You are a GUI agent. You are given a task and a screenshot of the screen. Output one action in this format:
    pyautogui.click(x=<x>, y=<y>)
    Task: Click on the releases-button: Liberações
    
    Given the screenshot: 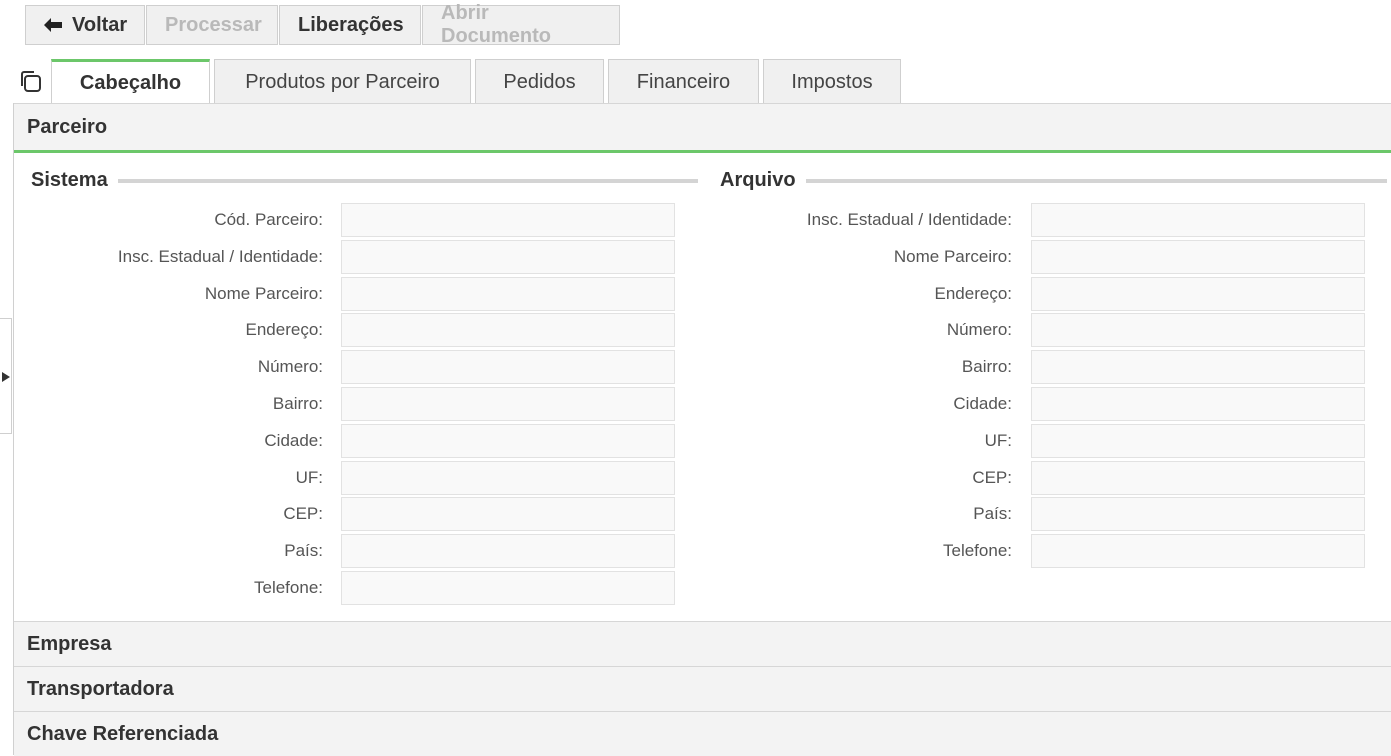 What is the action you would take?
    pyautogui.click(x=350, y=25)
    